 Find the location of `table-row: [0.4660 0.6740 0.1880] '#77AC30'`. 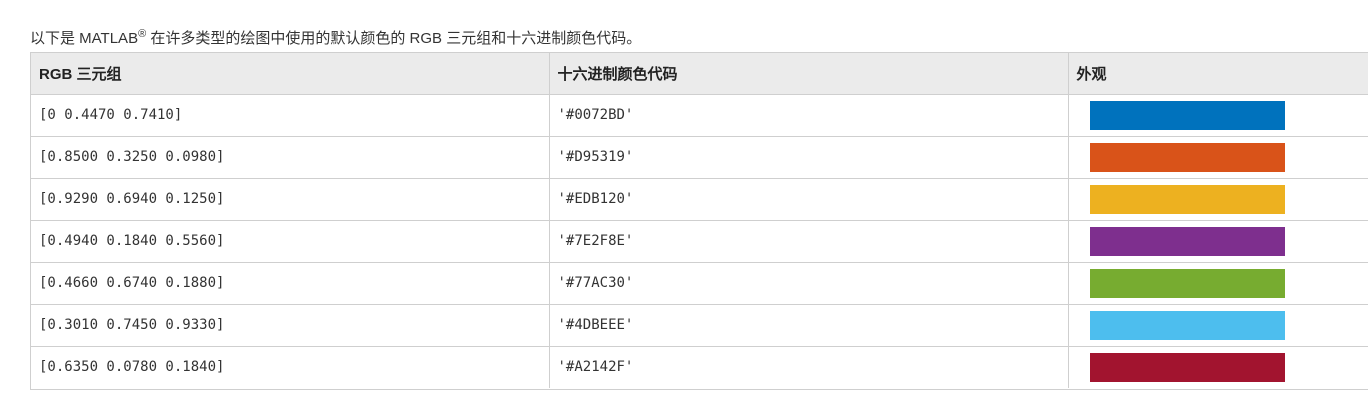

table-row: [0.4660 0.6740 0.1880] '#77AC30' is located at coordinates (699, 283).